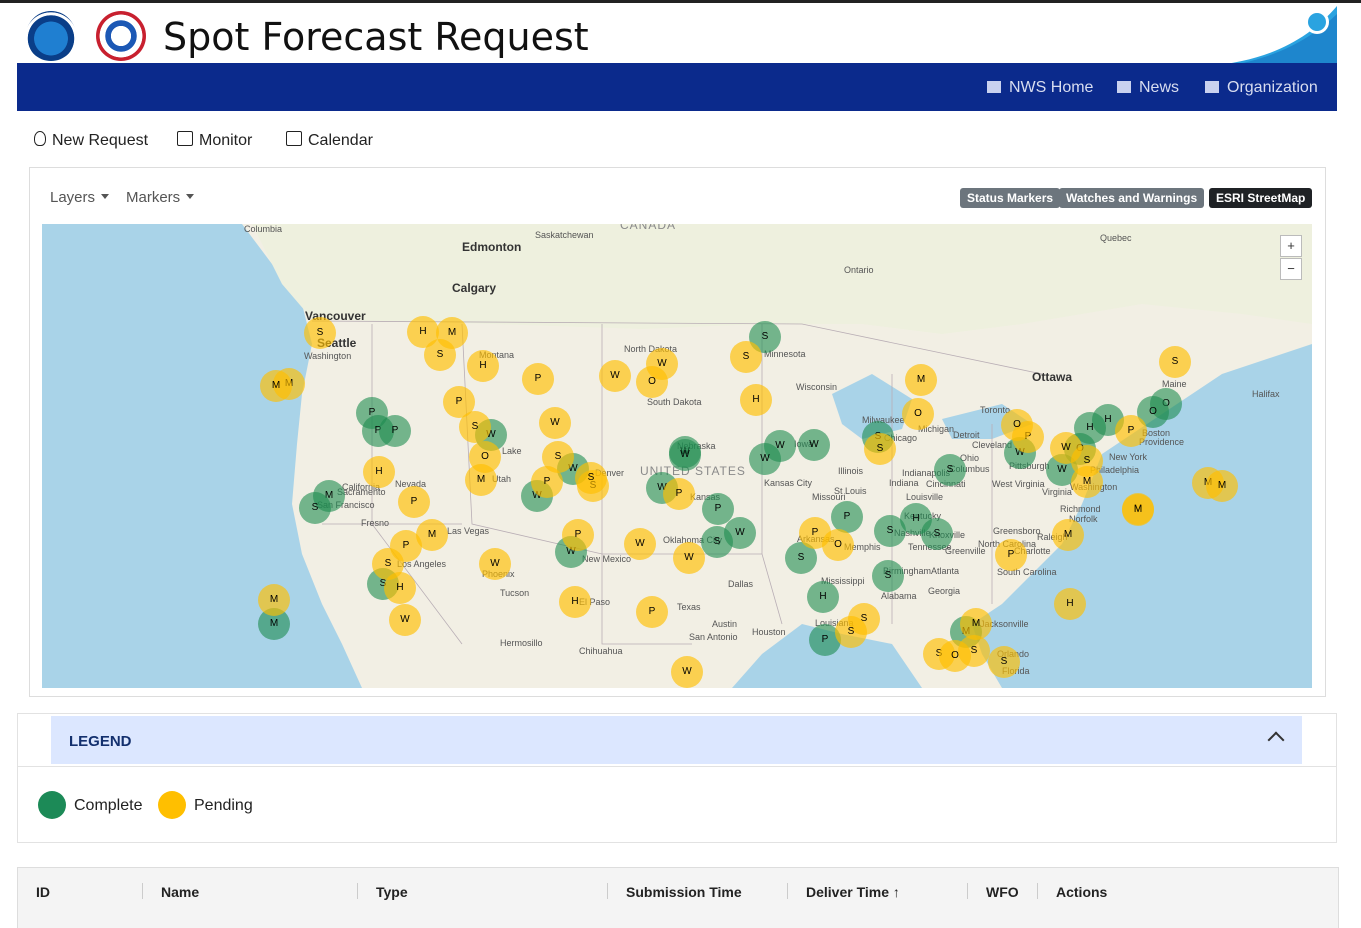  What do you see at coordinates (180, 892) in the screenshot?
I see `col-name: Name` at bounding box center [180, 892].